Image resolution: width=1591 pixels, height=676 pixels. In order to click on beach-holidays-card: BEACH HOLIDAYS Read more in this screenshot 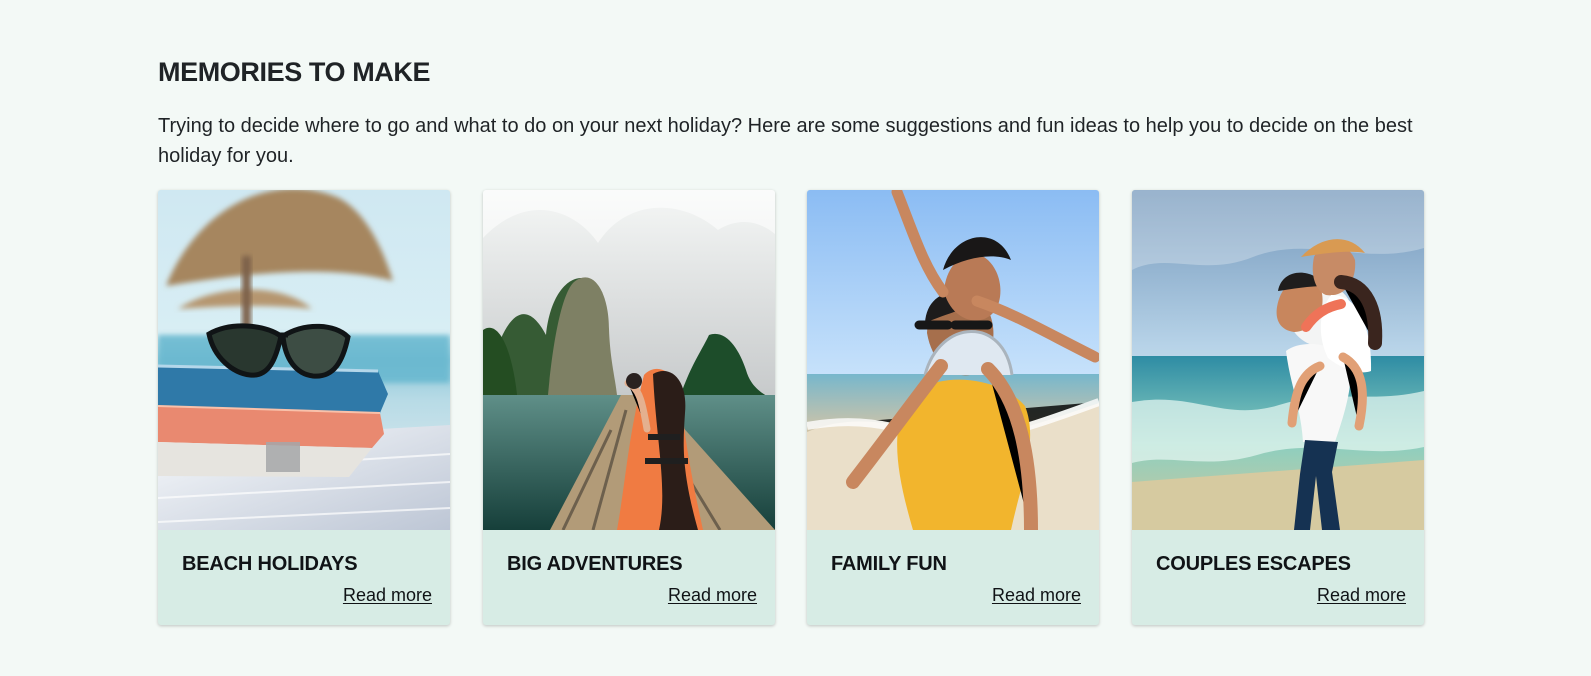, I will do `click(304, 407)`.